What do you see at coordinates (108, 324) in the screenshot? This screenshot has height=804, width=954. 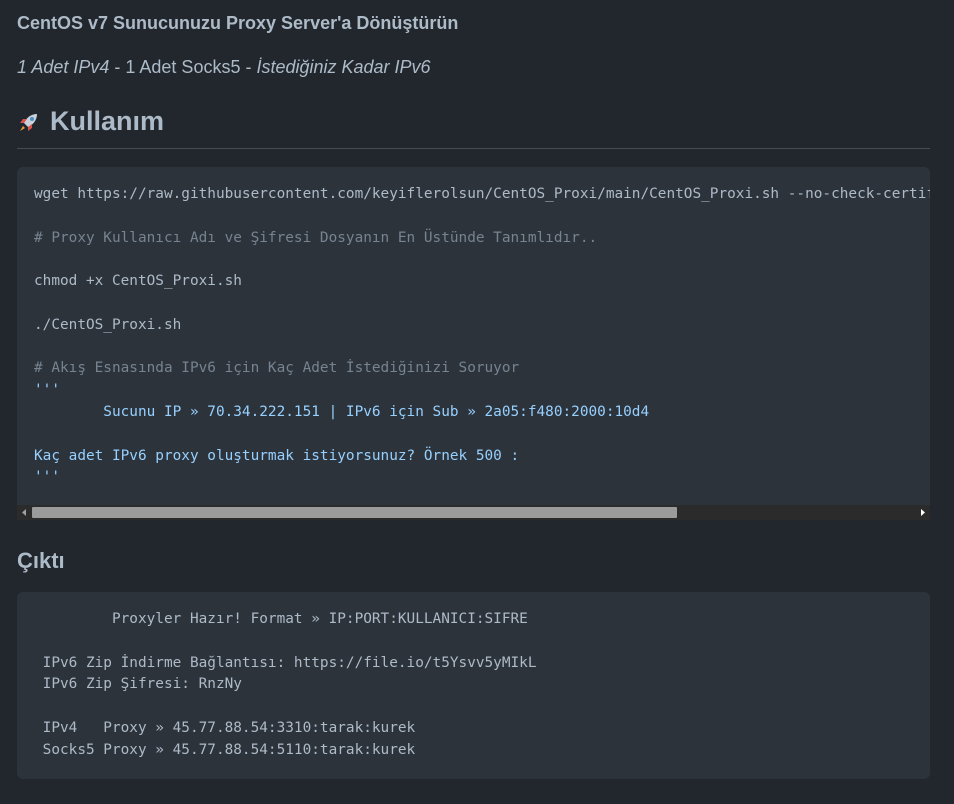 I see `code-line-run: ./CentOS_Proxi.sh` at bounding box center [108, 324].